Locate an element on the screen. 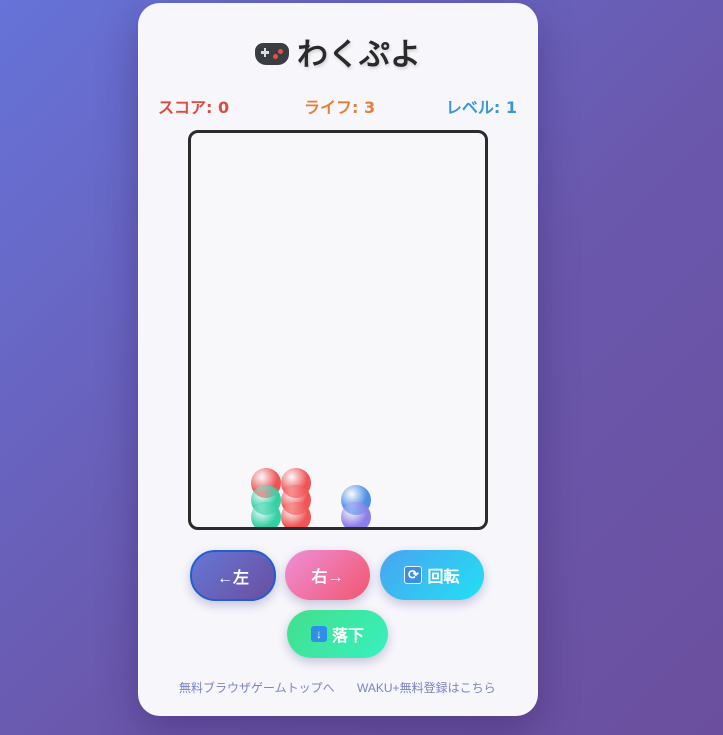 Image resolution: width=723 pixels, height=735 pixels. move-right-label: 右→ is located at coordinates (327, 577).